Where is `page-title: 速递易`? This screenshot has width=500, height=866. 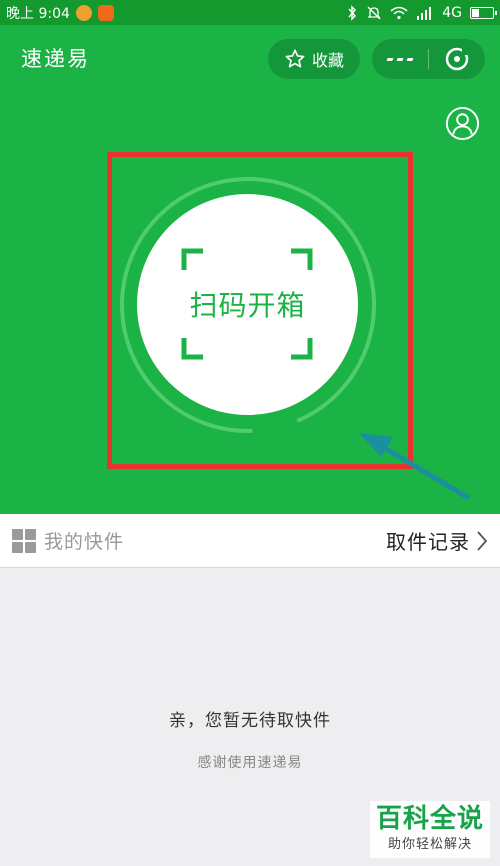 page-title: 速递易 is located at coordinates (55, 59).